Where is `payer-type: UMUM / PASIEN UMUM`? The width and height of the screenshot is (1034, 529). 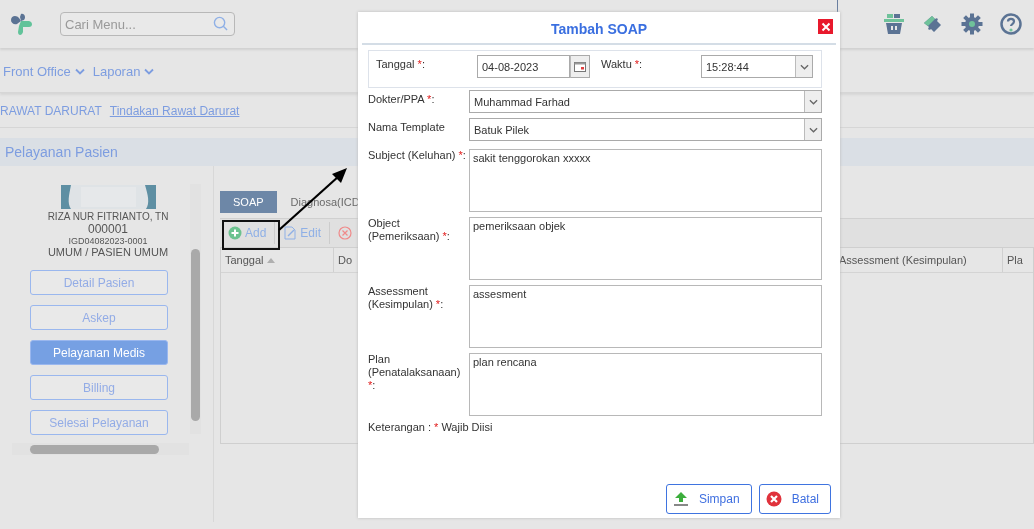
payer-type: UMUM / PASIEN UMUM is located at coordinates (108, 252).